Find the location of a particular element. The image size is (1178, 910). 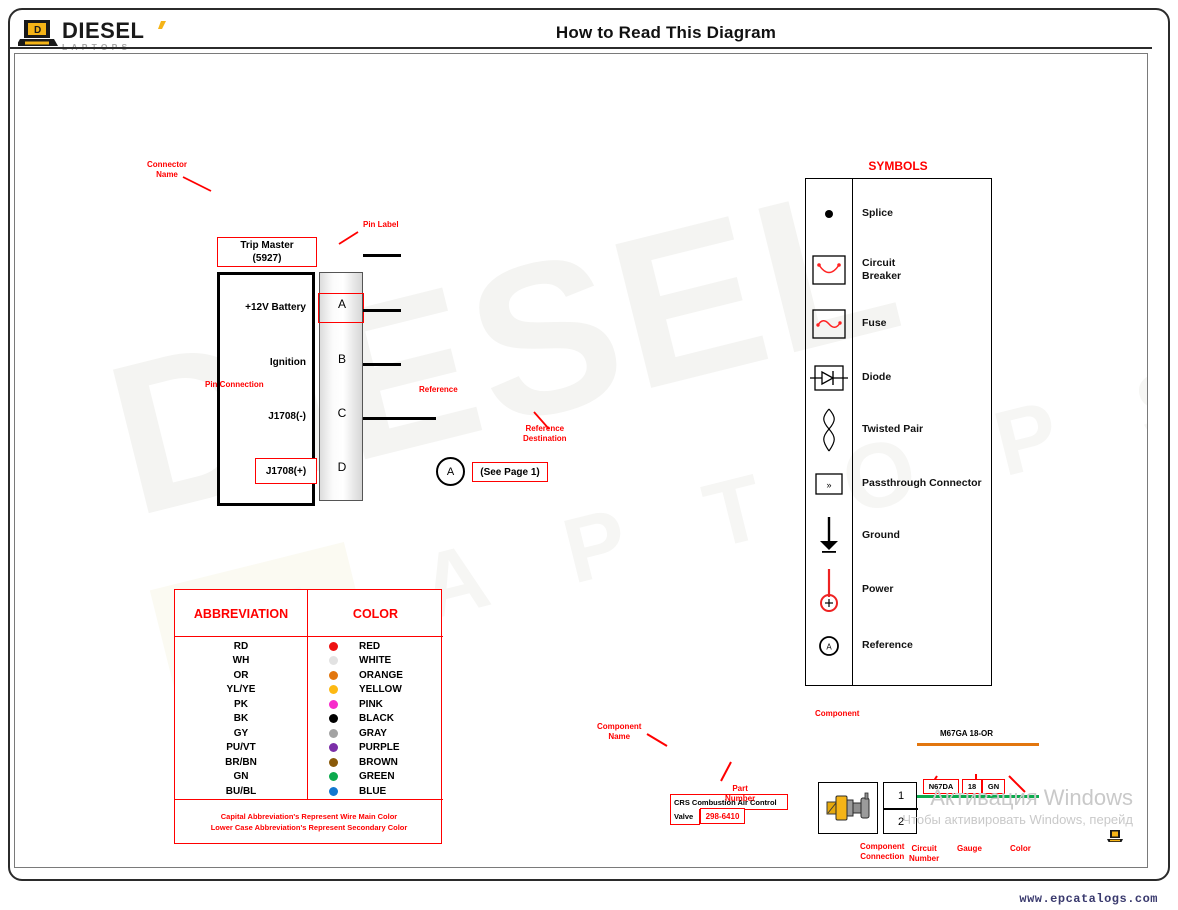

footer-url: www.epcatalogs.com is located at coordinates (1088, 899).